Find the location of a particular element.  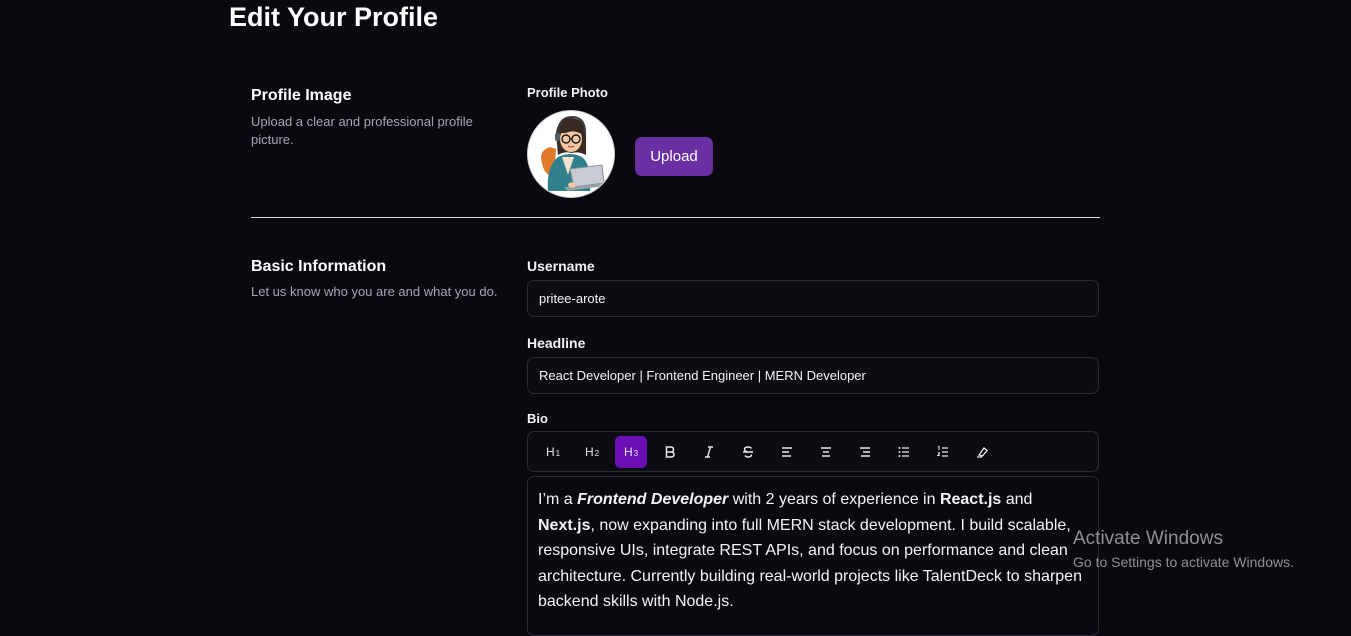

align-right-icon is located at coordinates (865, 451).